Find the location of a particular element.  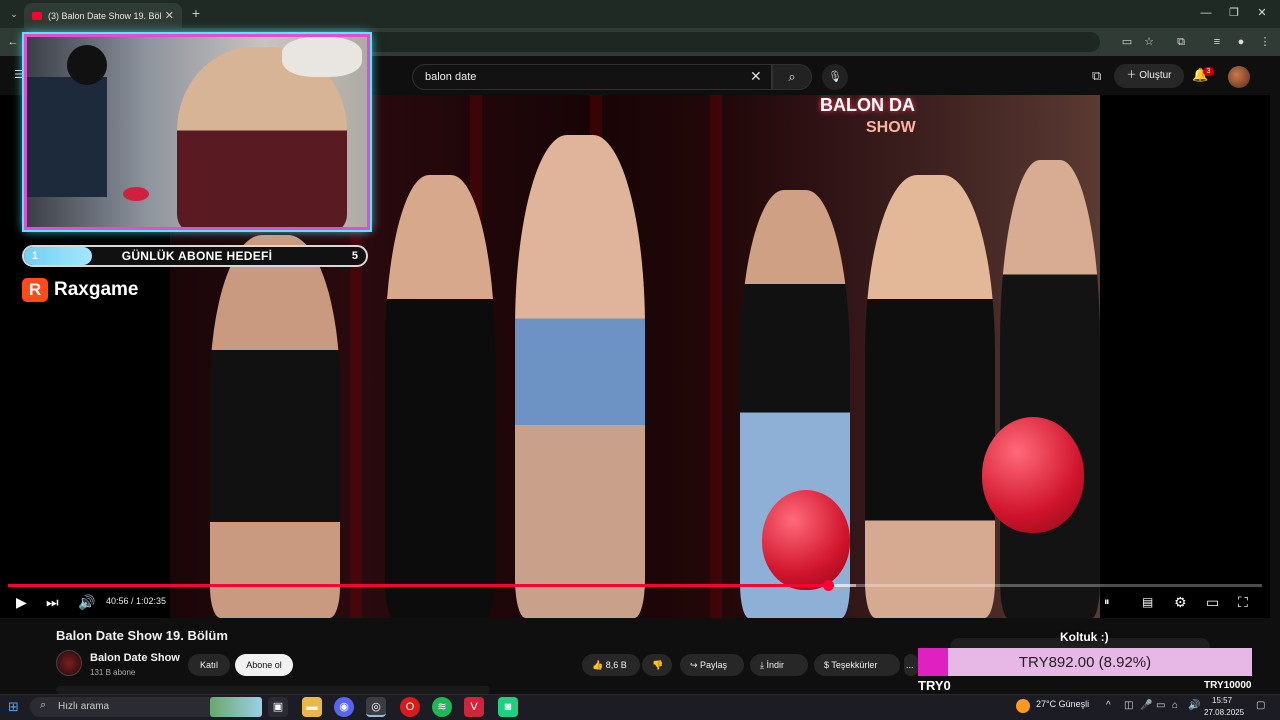

mouse-shape is located at coordinates (136, 194).